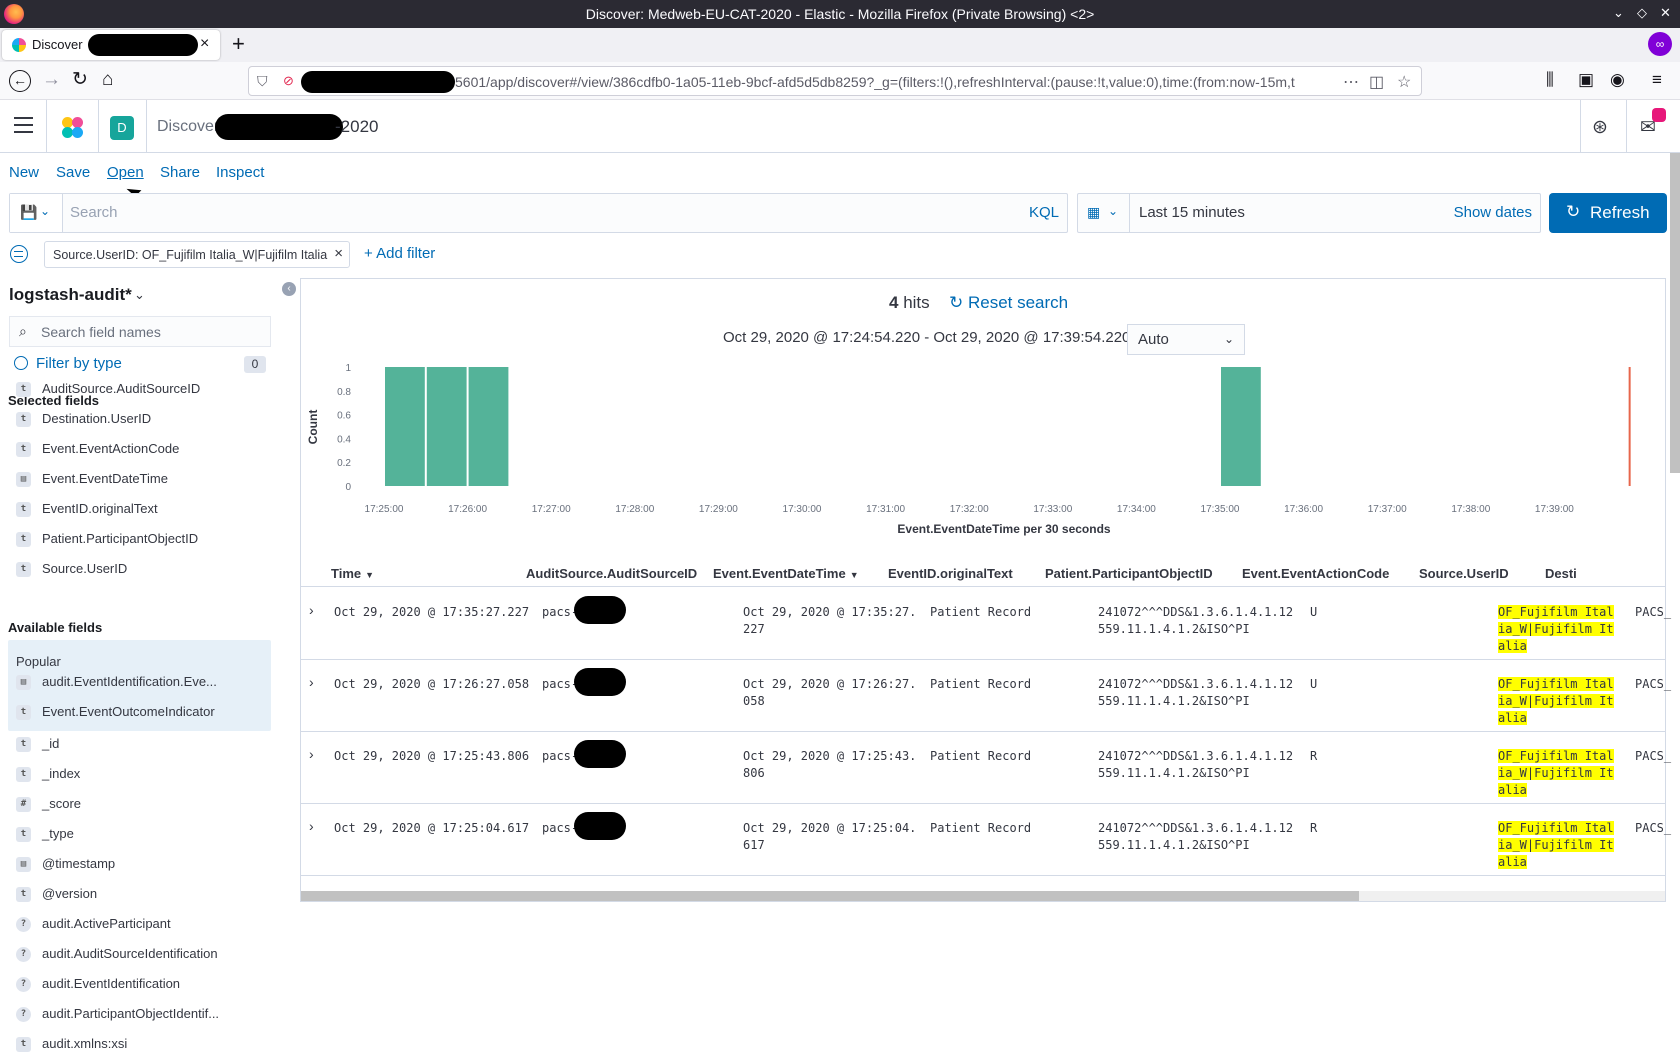 This screenshot has width=1680, height=1057. What do you see at coordinates (786, 573) in the screenshot?
I see `column-header-eventdatetime: Event.EventDateTime ▼` at bounding box center [786, 573].